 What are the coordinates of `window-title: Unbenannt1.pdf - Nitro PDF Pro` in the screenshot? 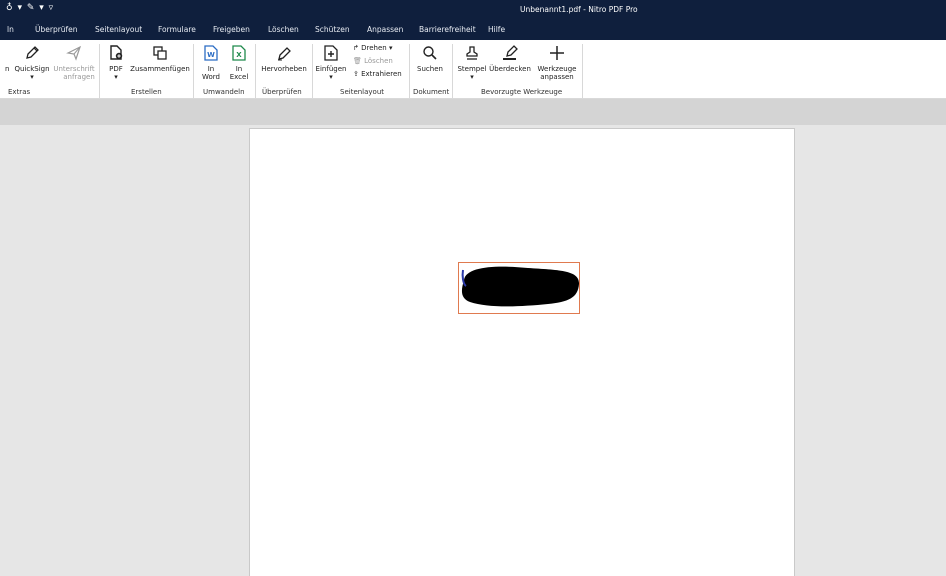 It's located at (579, 9).